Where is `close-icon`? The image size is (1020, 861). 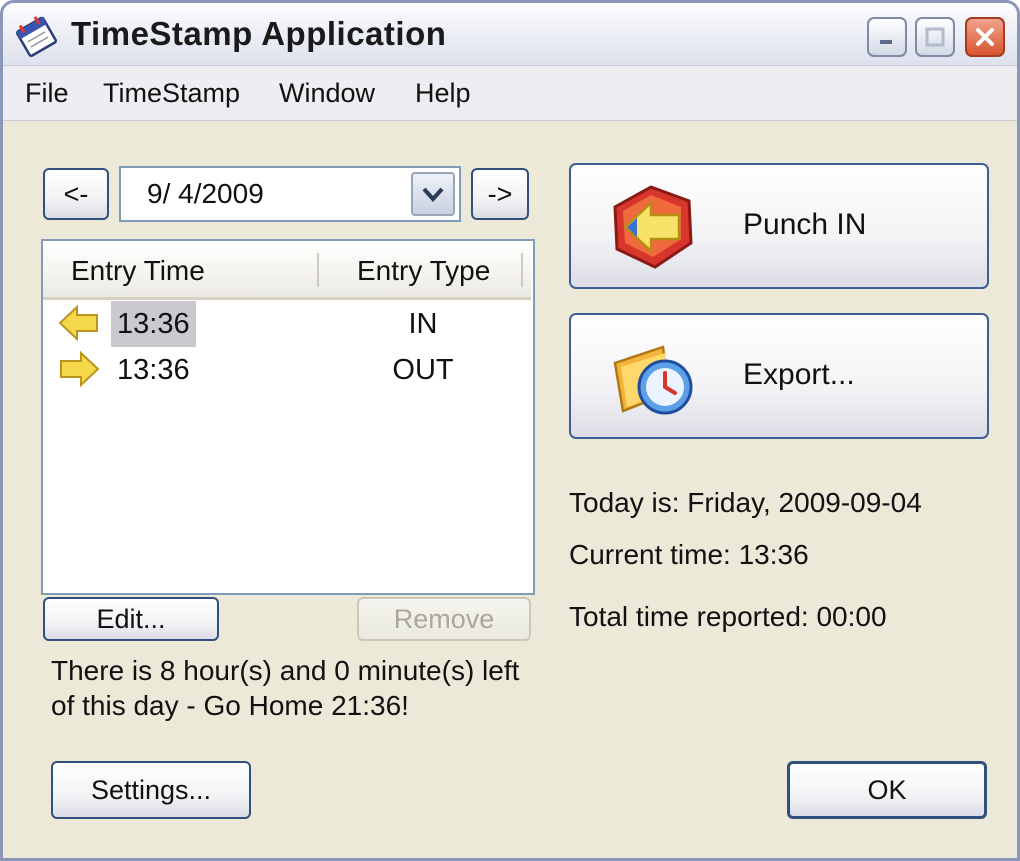 close-icon is located at coordinates (985, 37).